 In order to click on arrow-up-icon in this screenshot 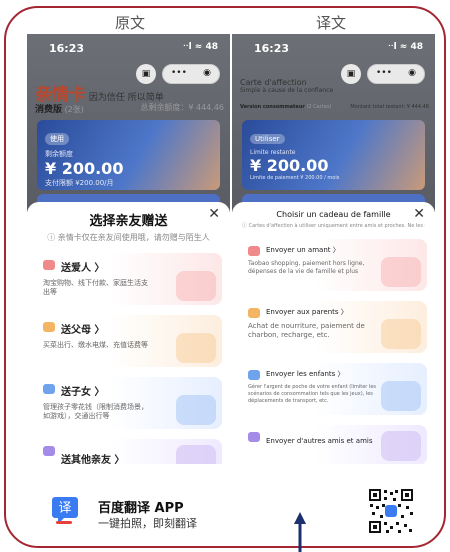, I will do `click(300, 532)`.